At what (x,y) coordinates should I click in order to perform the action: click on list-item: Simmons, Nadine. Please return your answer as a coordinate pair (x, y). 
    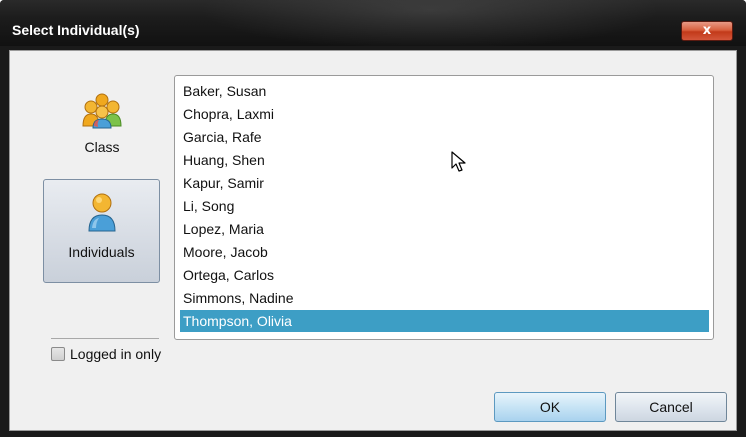
    Looking at the image, I should click on (444, 298).